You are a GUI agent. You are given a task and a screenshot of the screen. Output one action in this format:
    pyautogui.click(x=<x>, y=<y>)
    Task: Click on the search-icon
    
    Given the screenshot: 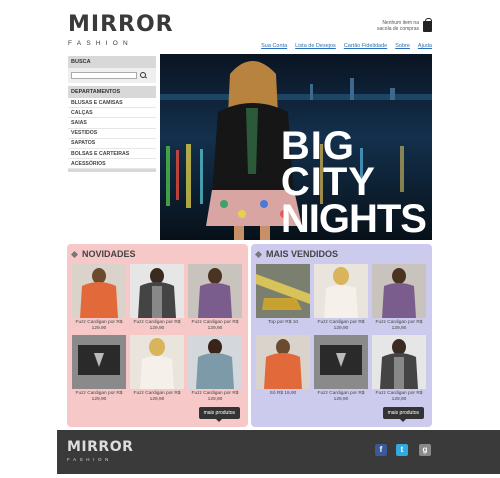 What is the action you would take?
    pyautogui.click(x=143, y=75)
    